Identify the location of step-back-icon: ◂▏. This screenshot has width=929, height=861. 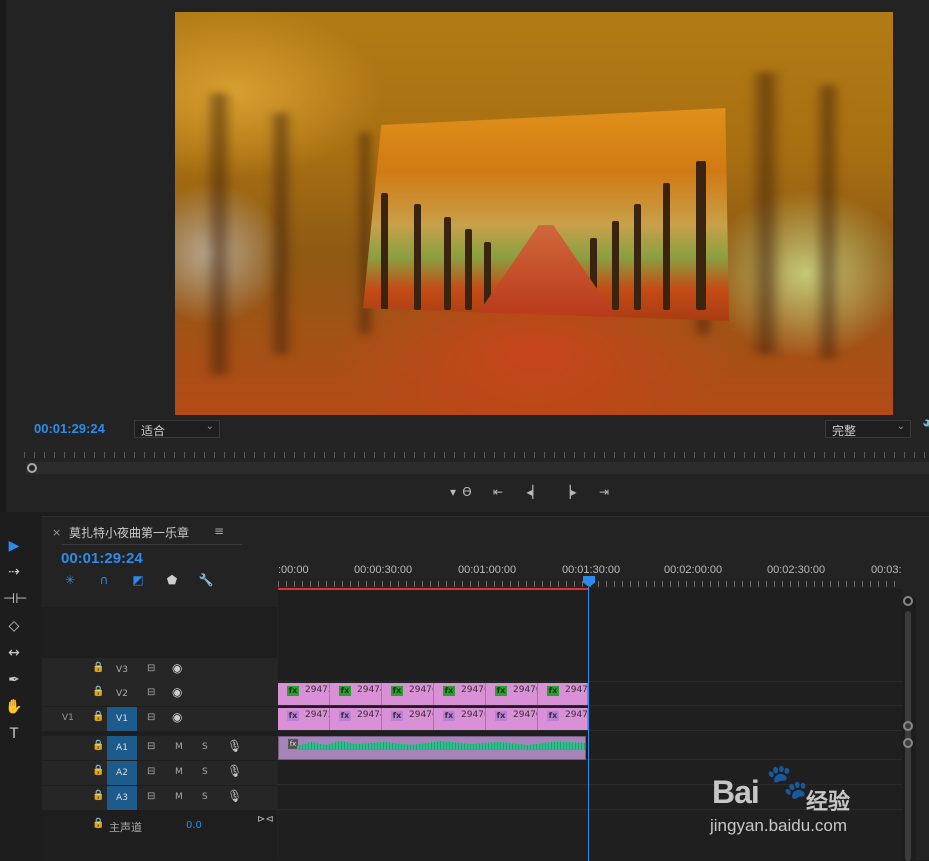
(534, 492).